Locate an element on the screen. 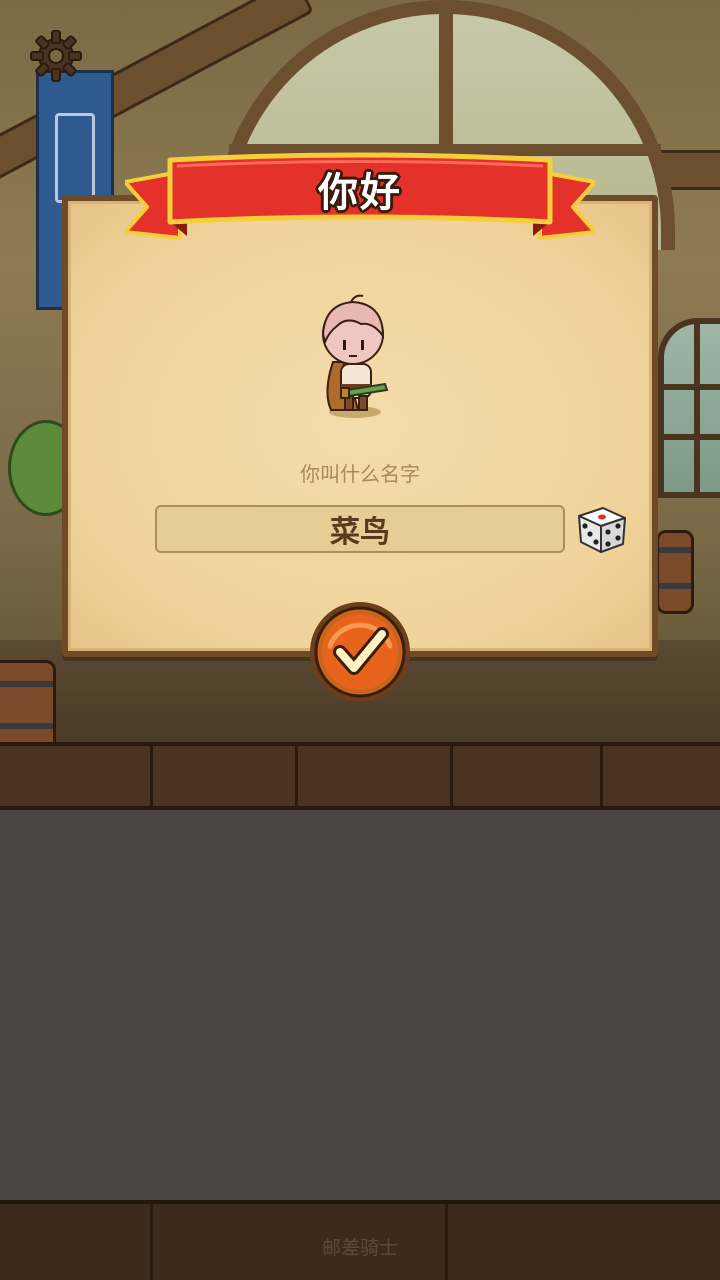  confirm-button is located at coordinates (360, 652).